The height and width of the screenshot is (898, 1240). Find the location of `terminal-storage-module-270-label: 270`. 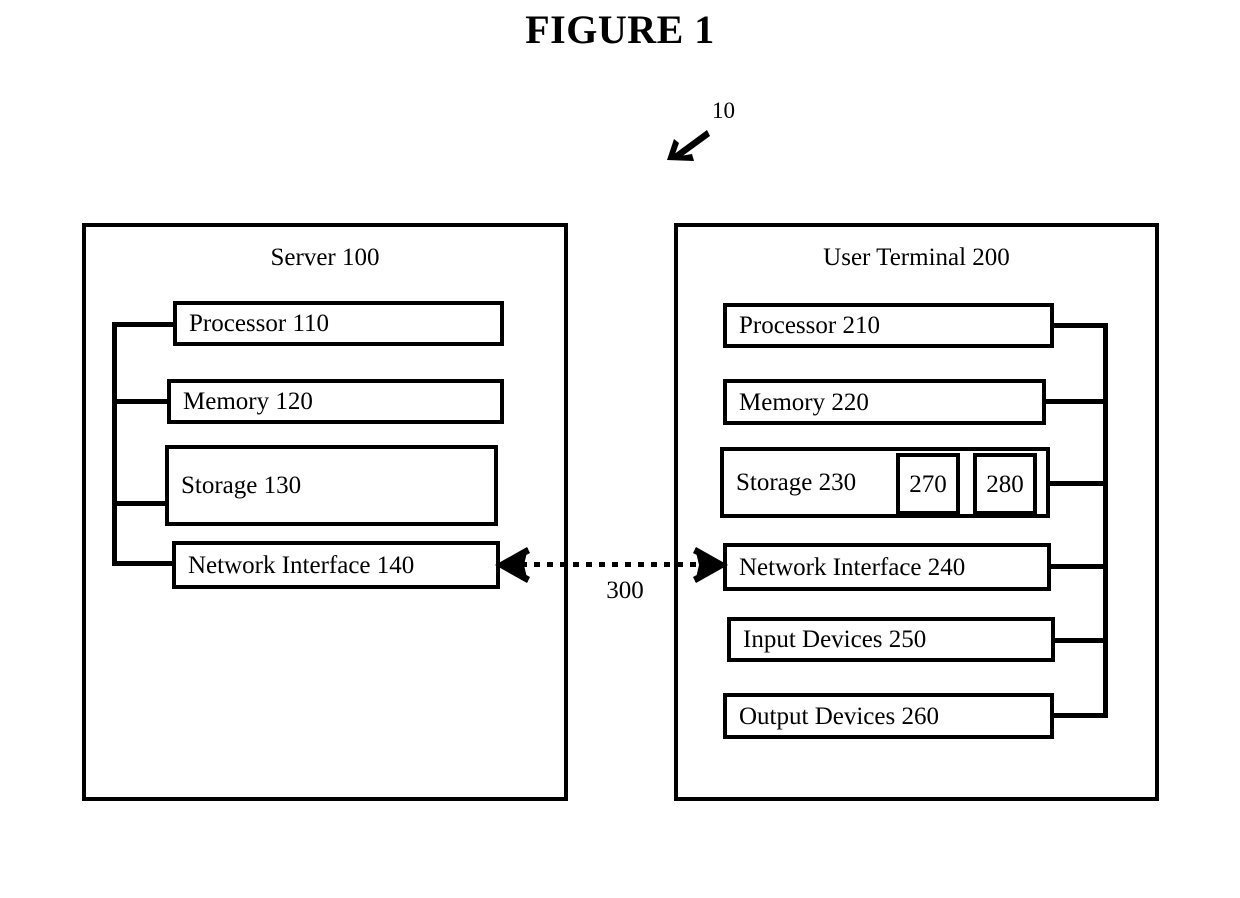

terminal-storage-module-270-label: 270 is located at coordinates (928, 484).